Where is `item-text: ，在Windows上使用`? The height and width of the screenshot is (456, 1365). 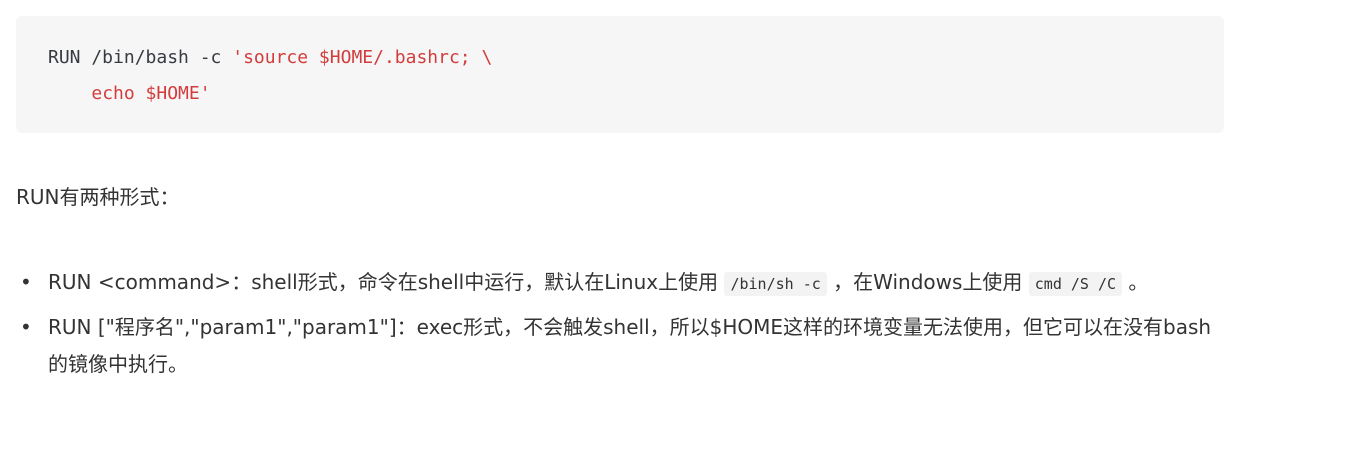 item-text: ，在Windows上使用 is located at coordinates (927, 282).